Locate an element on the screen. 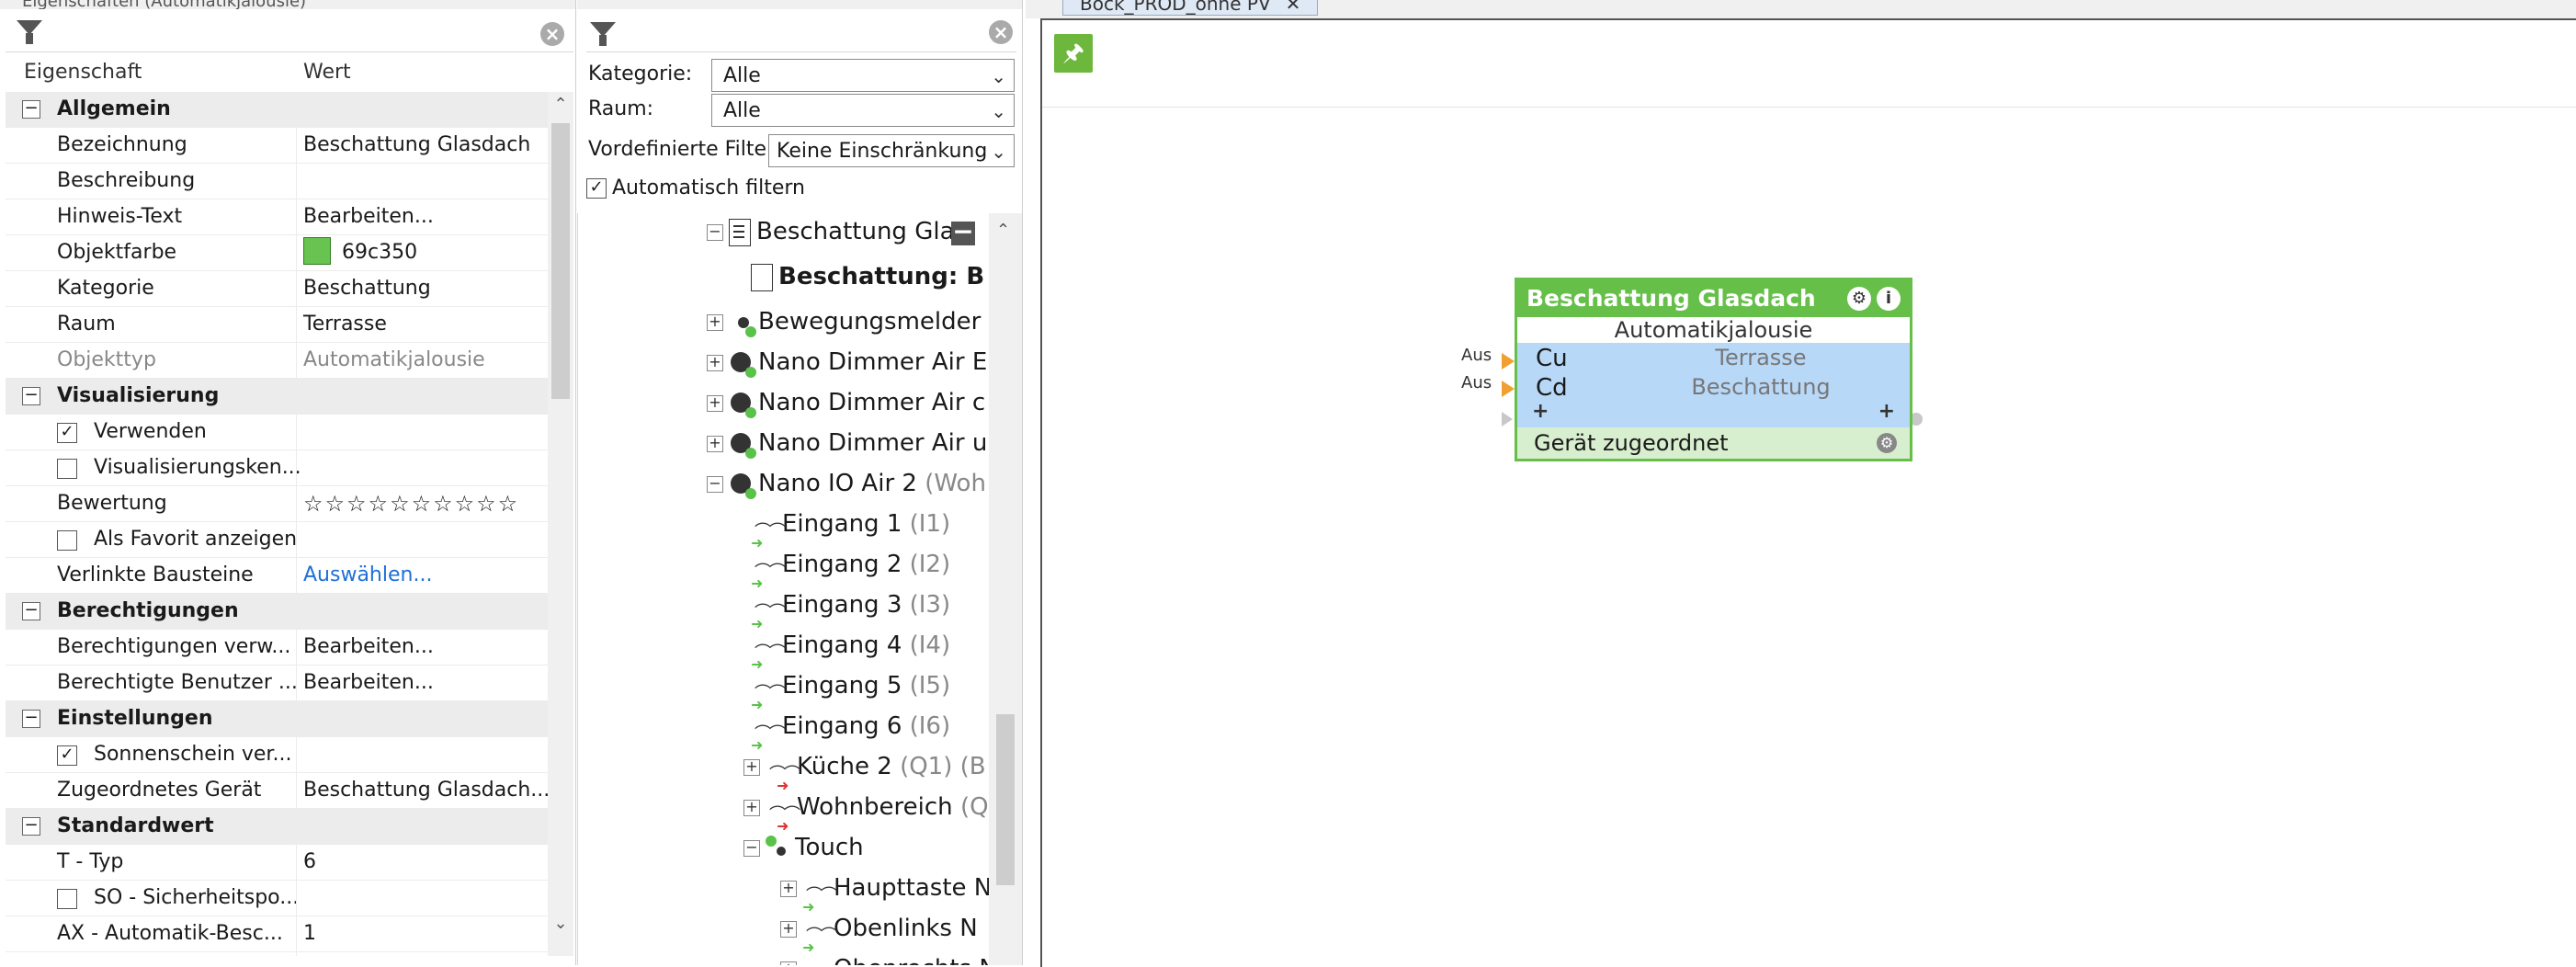 The width and height of the screenshot is (2576, 967). auto-filter-checkbox: ✓ Automatisch filtern is located at coordinates (695, 187).